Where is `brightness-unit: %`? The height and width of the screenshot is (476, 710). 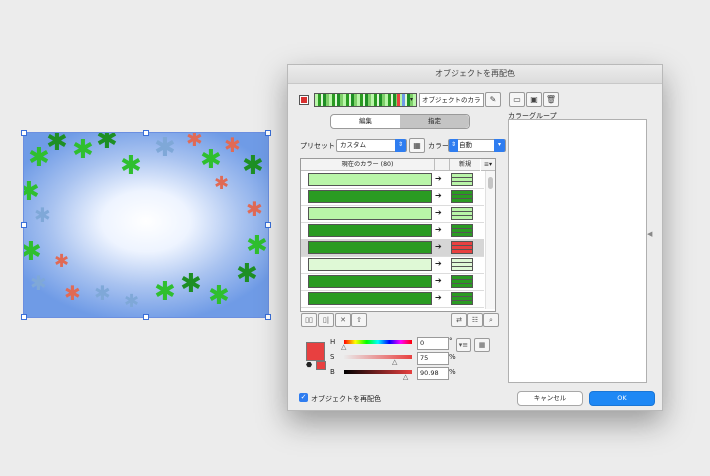
brightness-unit: % is located at coordinates (452, 372).